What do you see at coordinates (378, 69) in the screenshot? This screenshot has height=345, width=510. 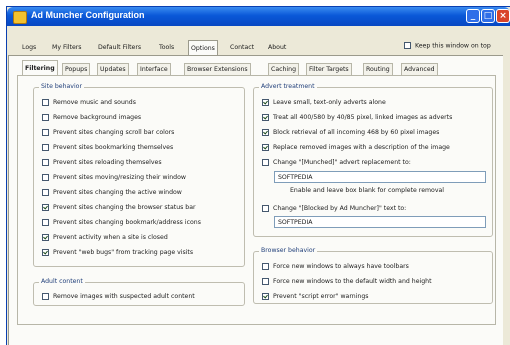 I see `subtab-routing: Routing` at bounding box center [378, 69].